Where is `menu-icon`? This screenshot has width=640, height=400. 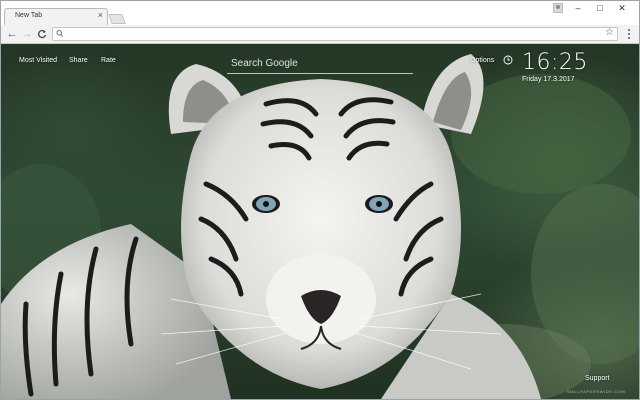
menu-icon is located at coordinates (629, 34).